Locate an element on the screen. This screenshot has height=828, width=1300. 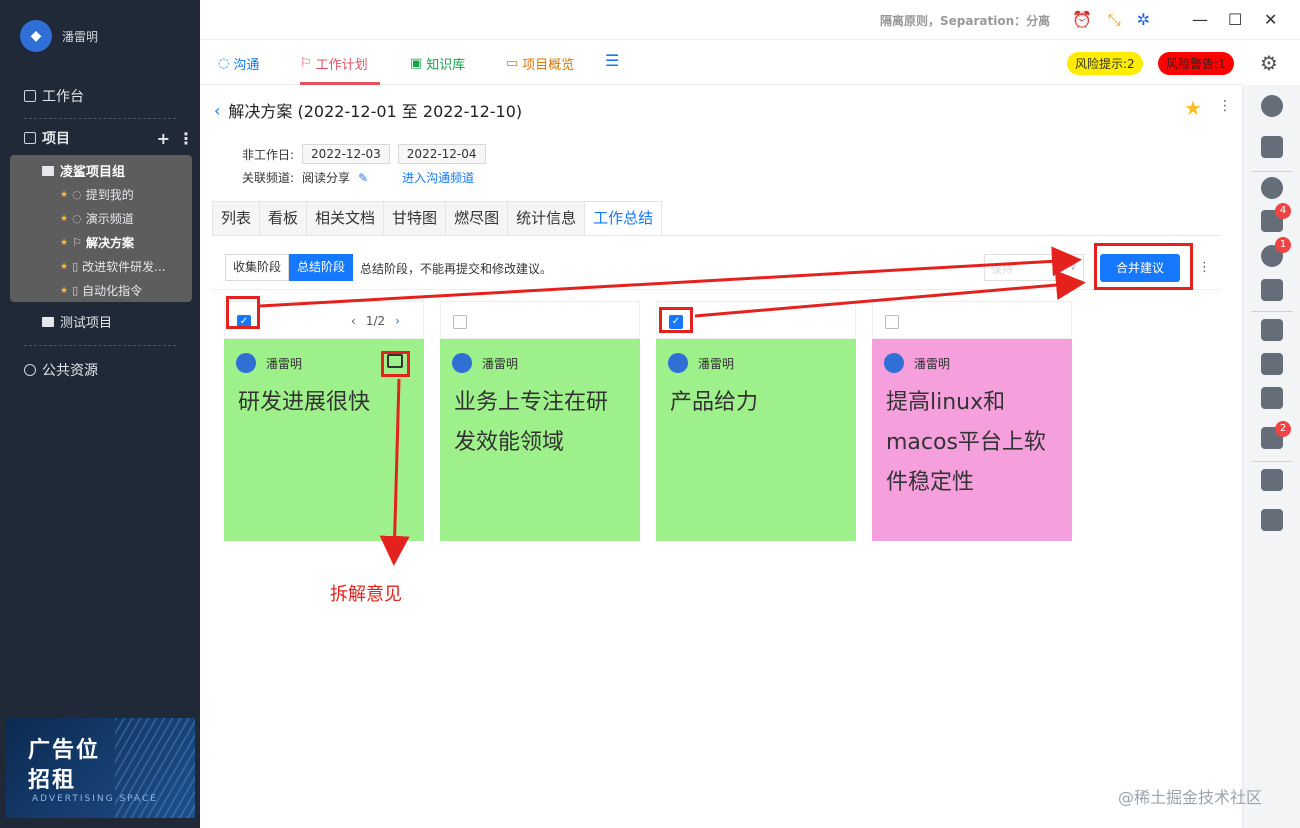
watermark: @稀土掘金技术社区 is located at coordinates (1190, 797).